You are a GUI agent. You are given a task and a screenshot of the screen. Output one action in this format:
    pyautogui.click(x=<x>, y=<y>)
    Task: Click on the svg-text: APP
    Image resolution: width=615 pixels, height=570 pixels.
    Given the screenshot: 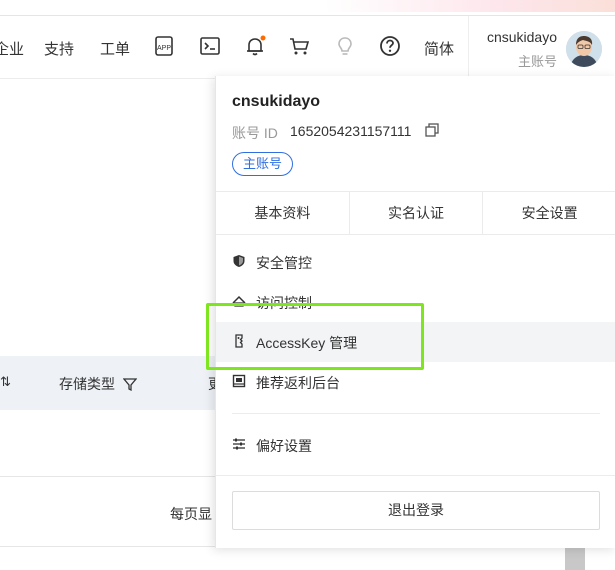 What is the action you would take?
    pyautogui.click(x=164, y=48)
    